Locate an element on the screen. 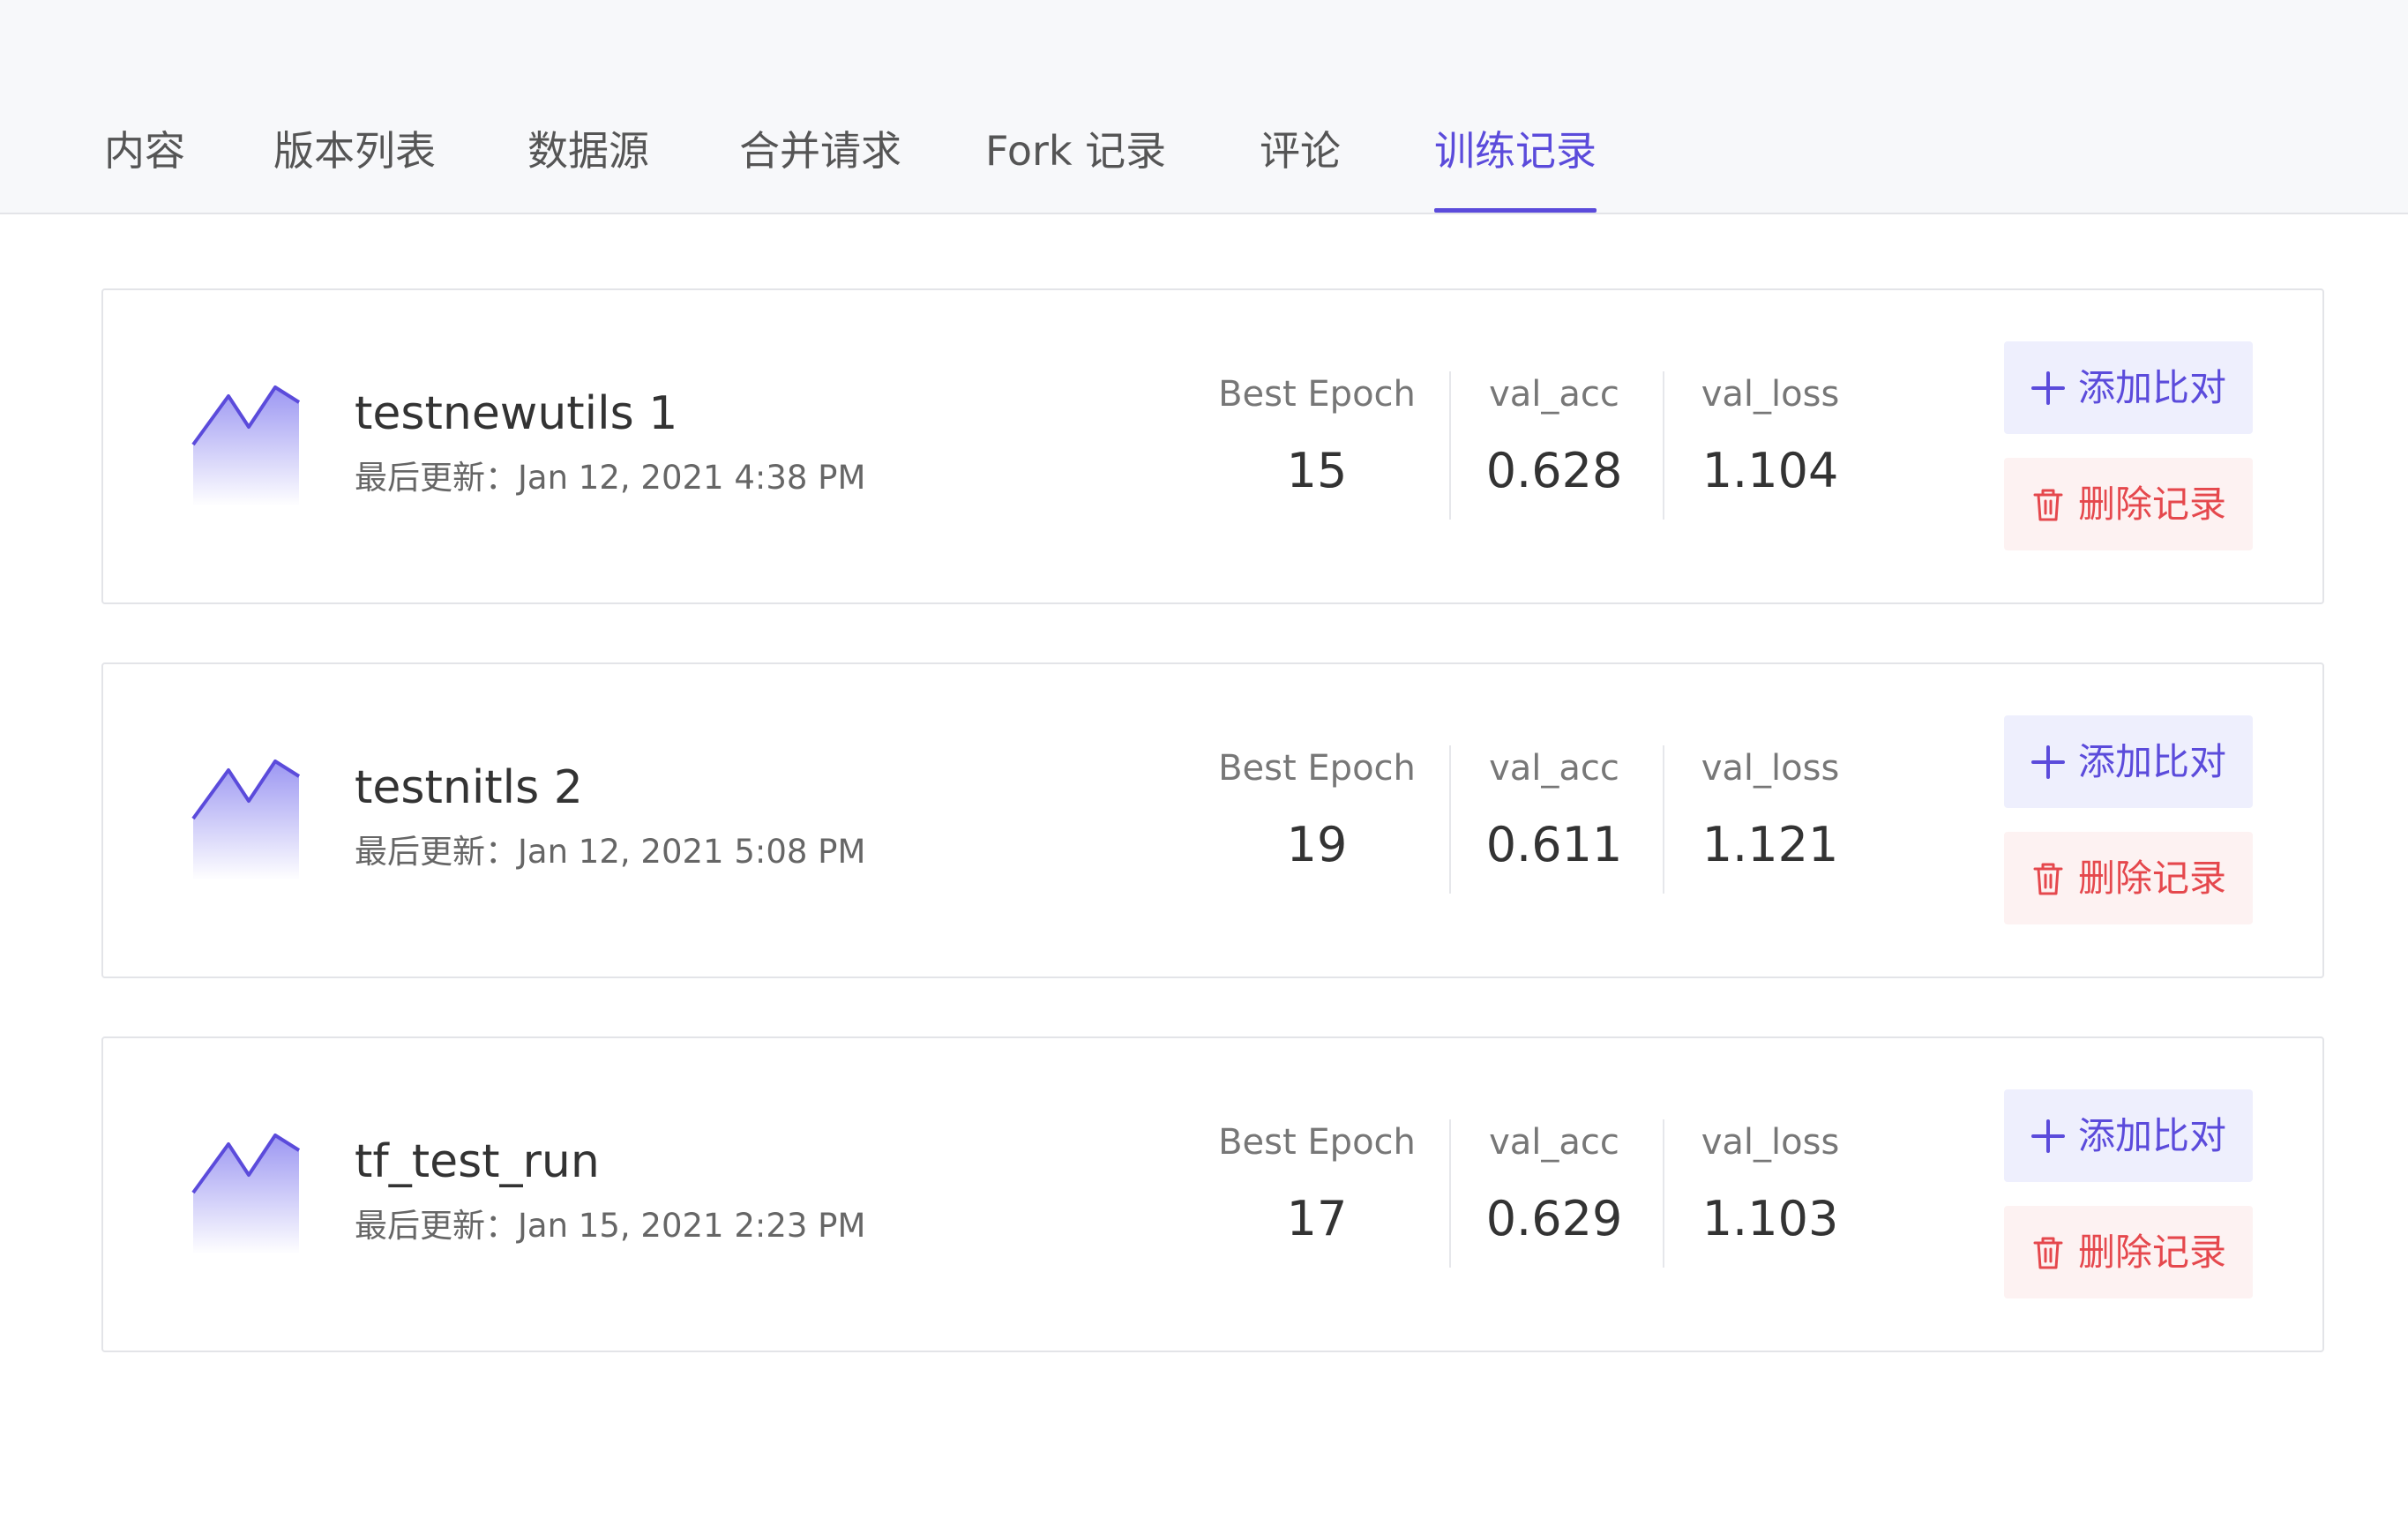 Image resolution: width=2408 pixels, height=1519 pixels. metric-value: 1.103 is located at coordinates (1770, 1218).